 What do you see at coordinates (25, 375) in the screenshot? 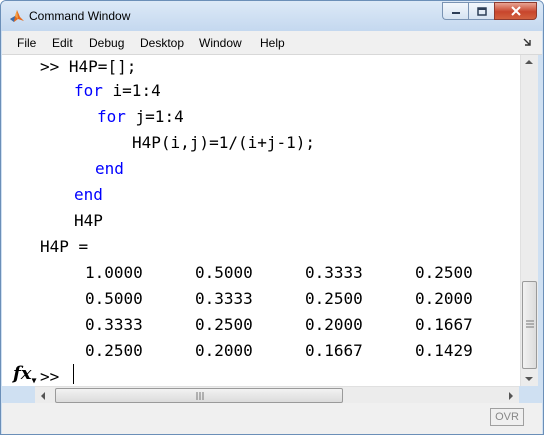
I see `function-browser-icon: fx▾` at bounding box center [25, 375].